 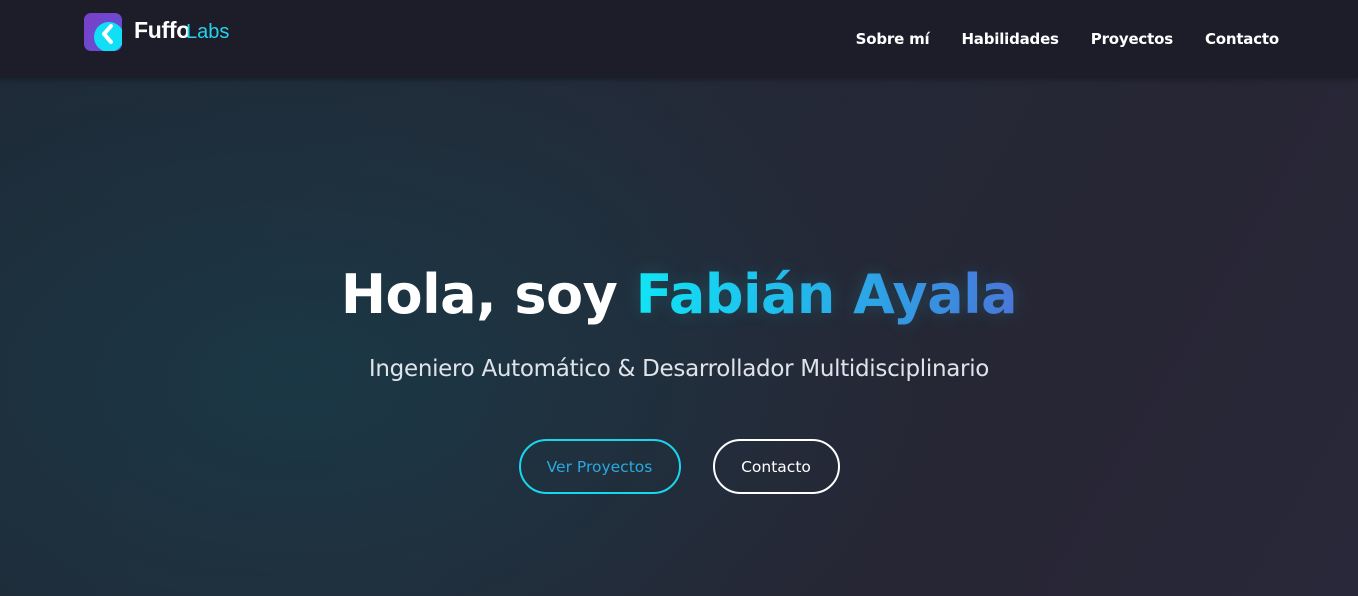 I want to click on view-projects-button: Ver Proyectos, so click(x=599, y=466).